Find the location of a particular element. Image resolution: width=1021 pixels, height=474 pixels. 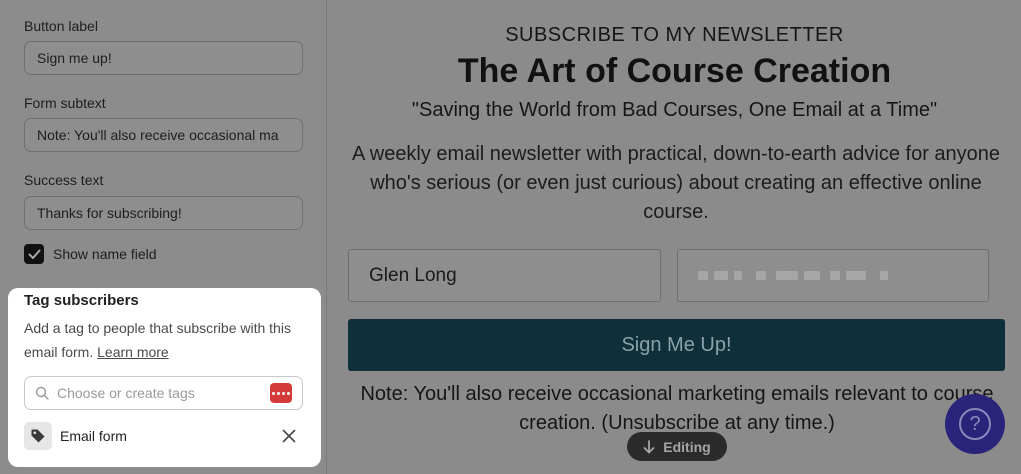

checkmark-icon is located at coordinates (34, 254).